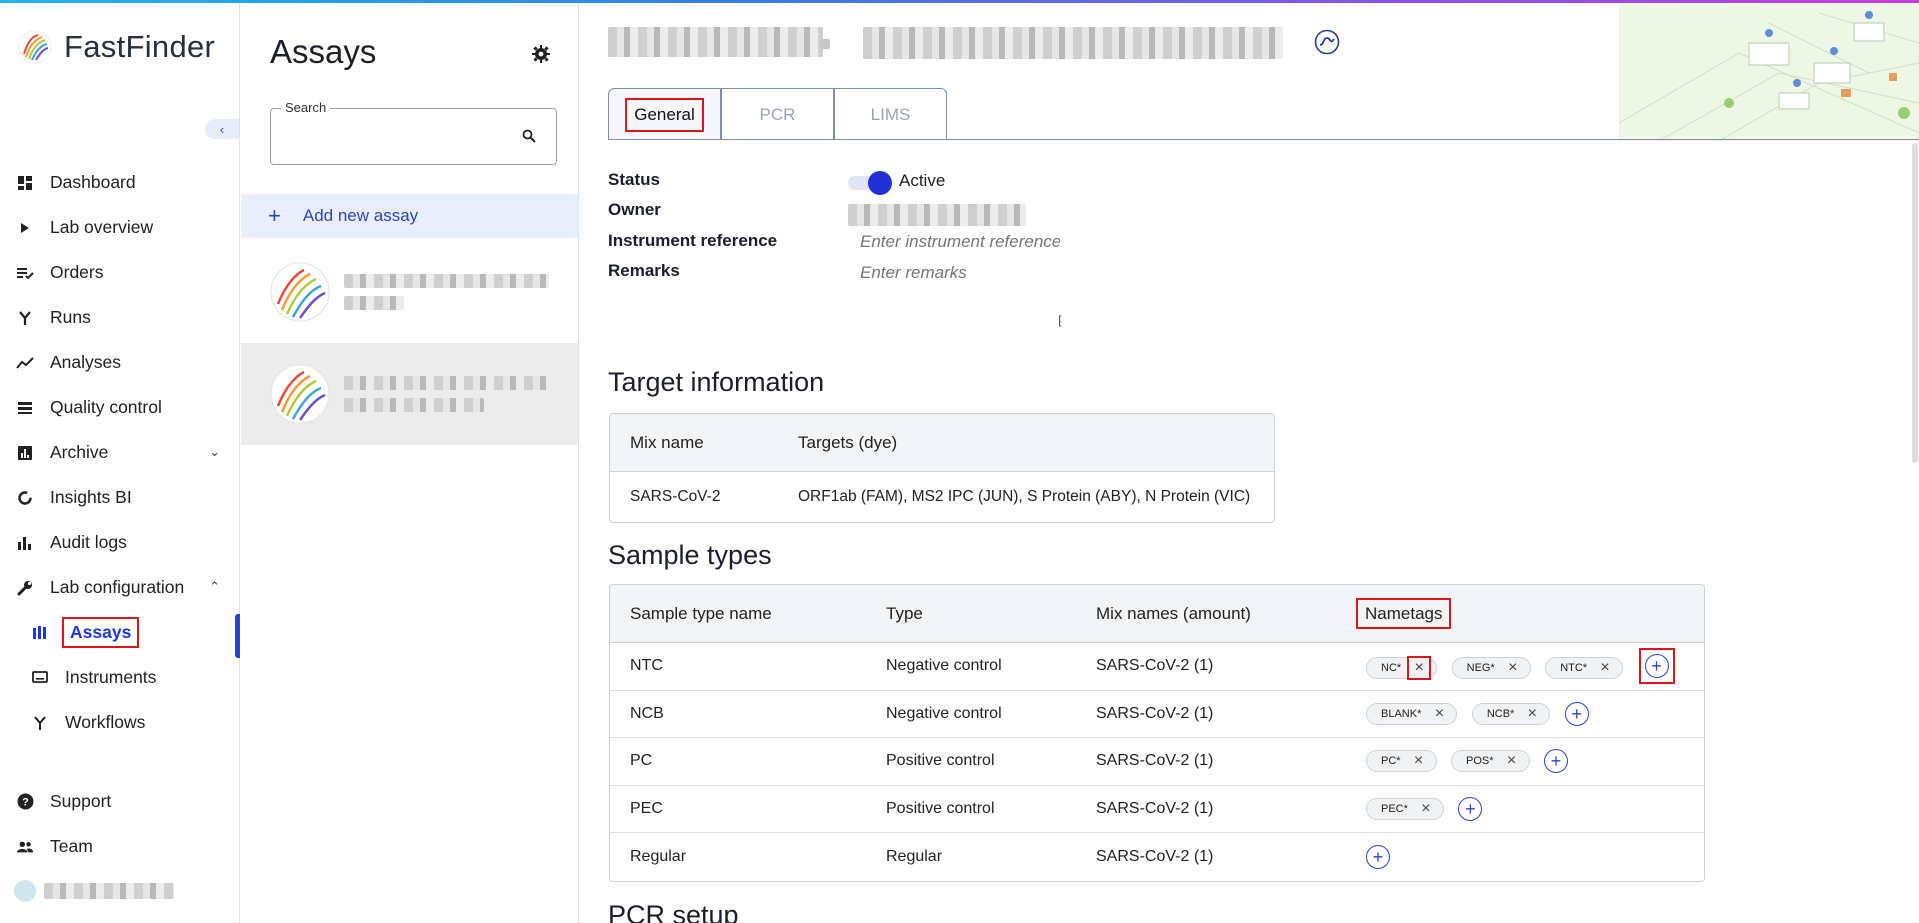 The image size is (1919, 923). What do you see at coordinates (673, 911) in the screenshot?
I see `pcr-setup-title: PCR setup` at bounding box center [673, 911].